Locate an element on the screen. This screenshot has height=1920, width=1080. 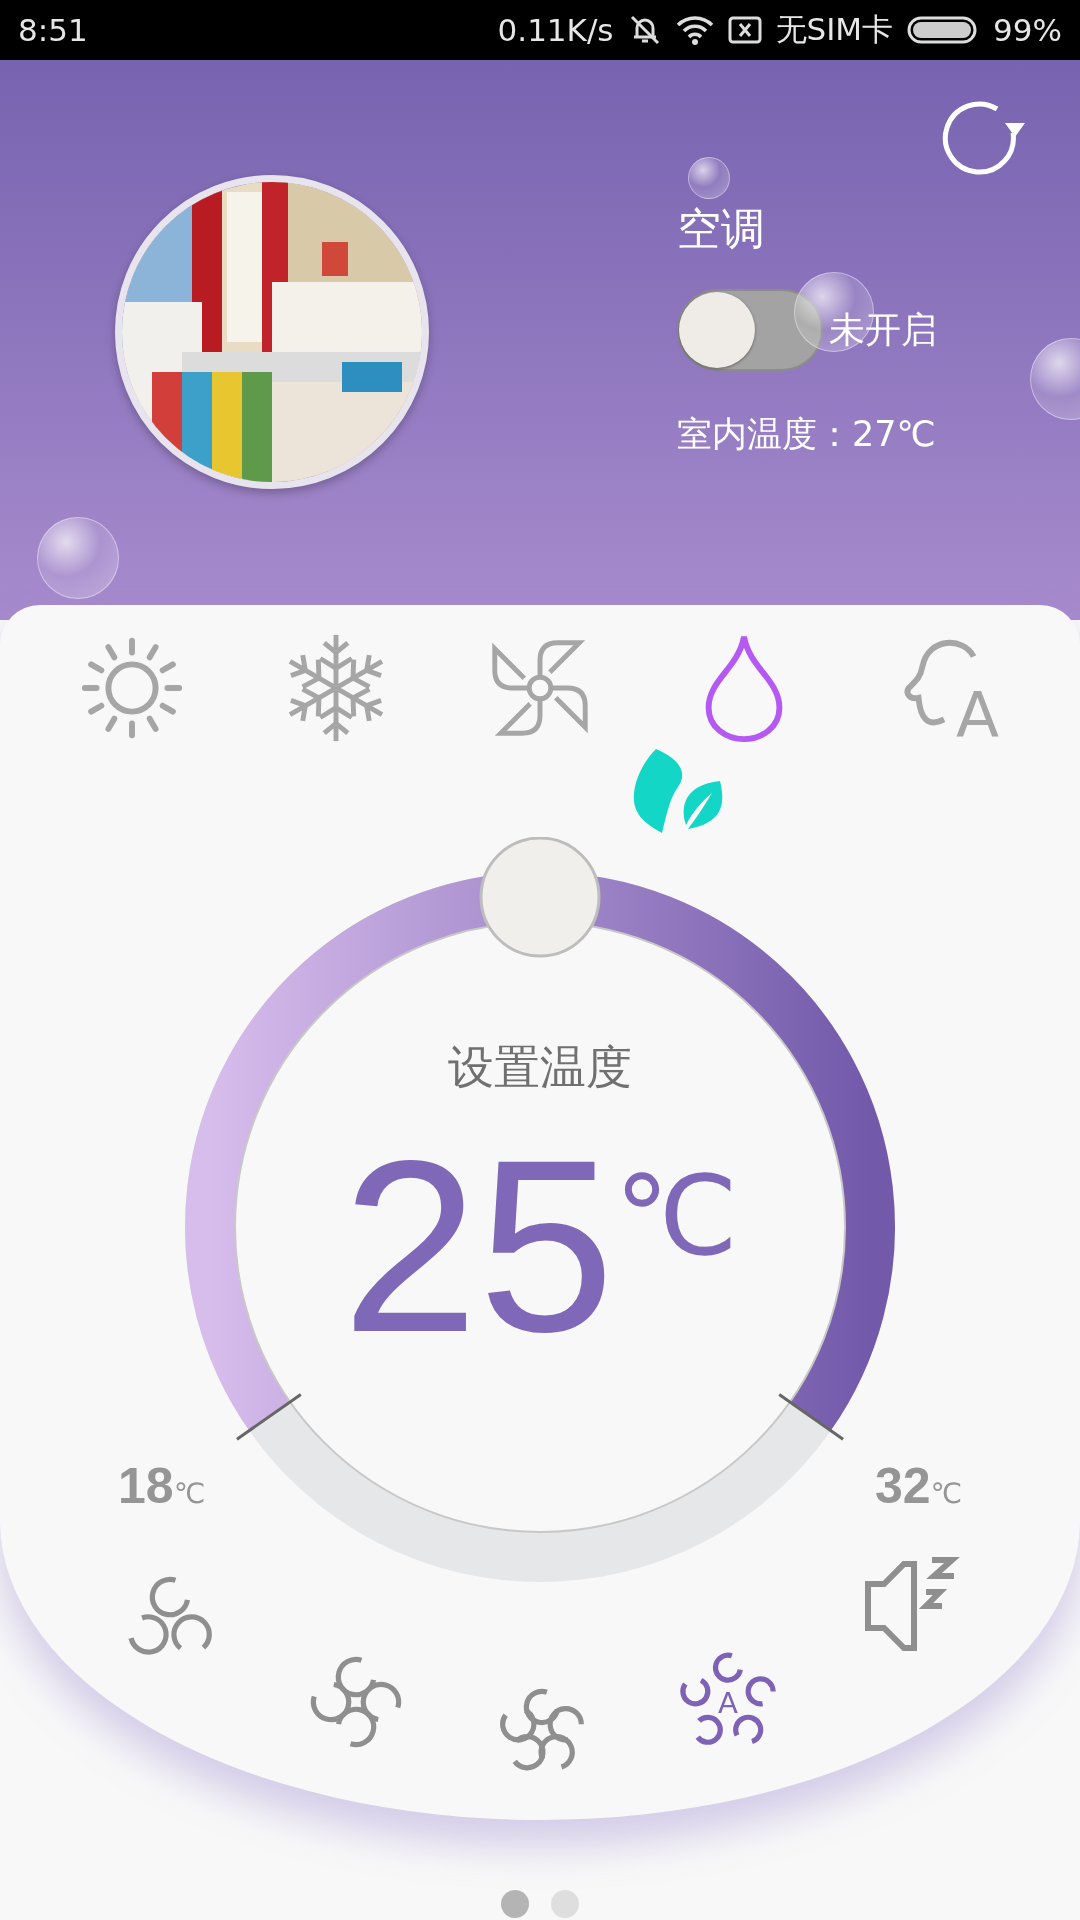
set-temperature-label: 设置温度 is located at coordinates (540, 1067).